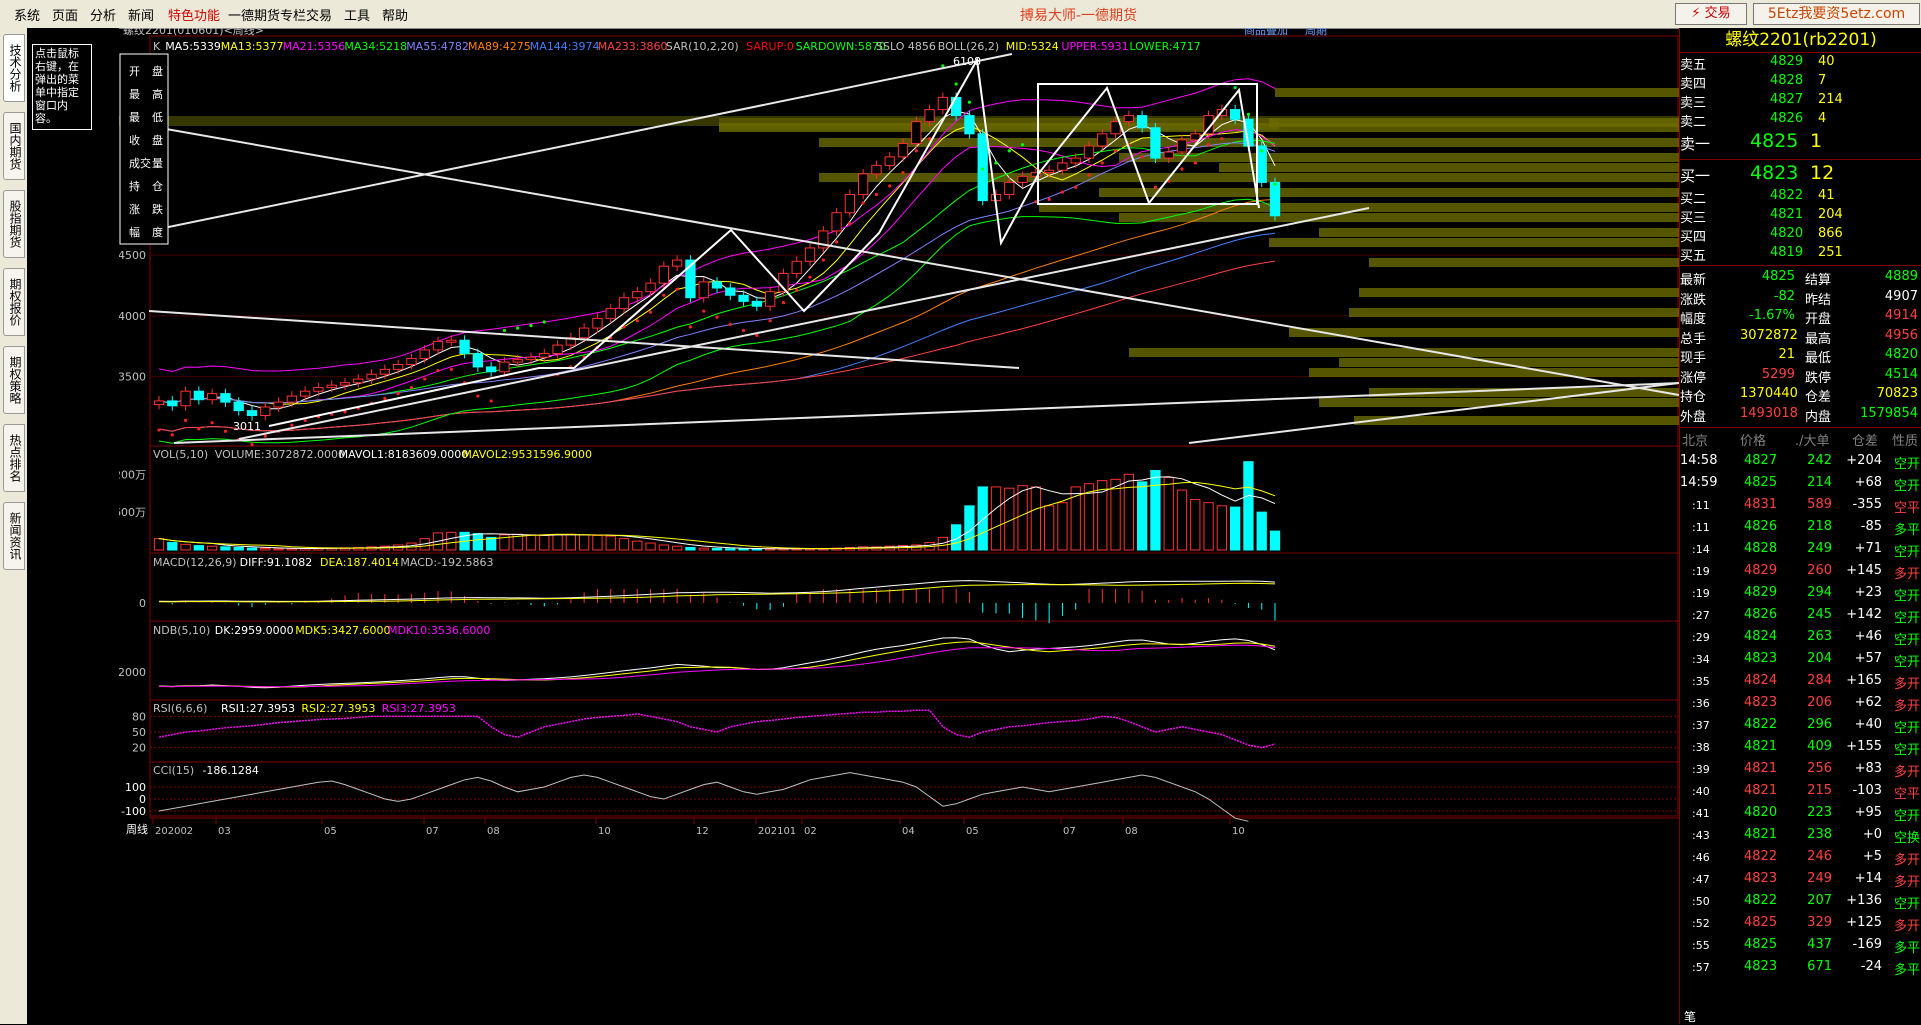  What do you see at coordinates (1826, 61) in the screenshot?
I see `ask-volume: 40` at bounding box center [1826, 61].